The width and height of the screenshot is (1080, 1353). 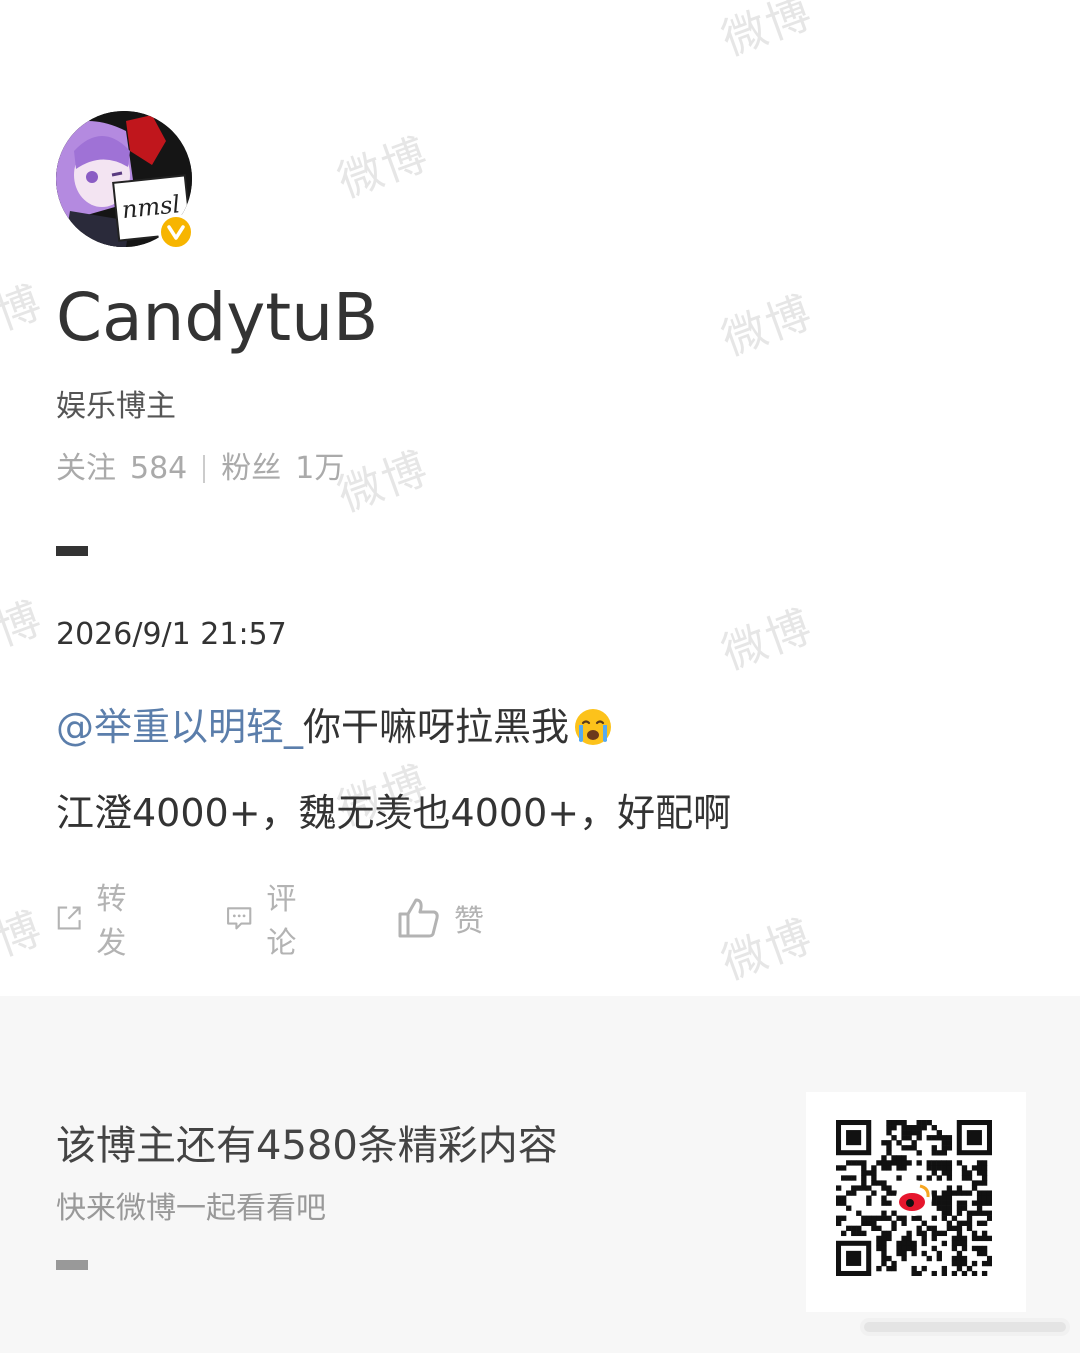 What do you see at coordinates (251, 468) in the screenshot?
I see `followers-label: 粉丝` at bounding box center [251, 468].